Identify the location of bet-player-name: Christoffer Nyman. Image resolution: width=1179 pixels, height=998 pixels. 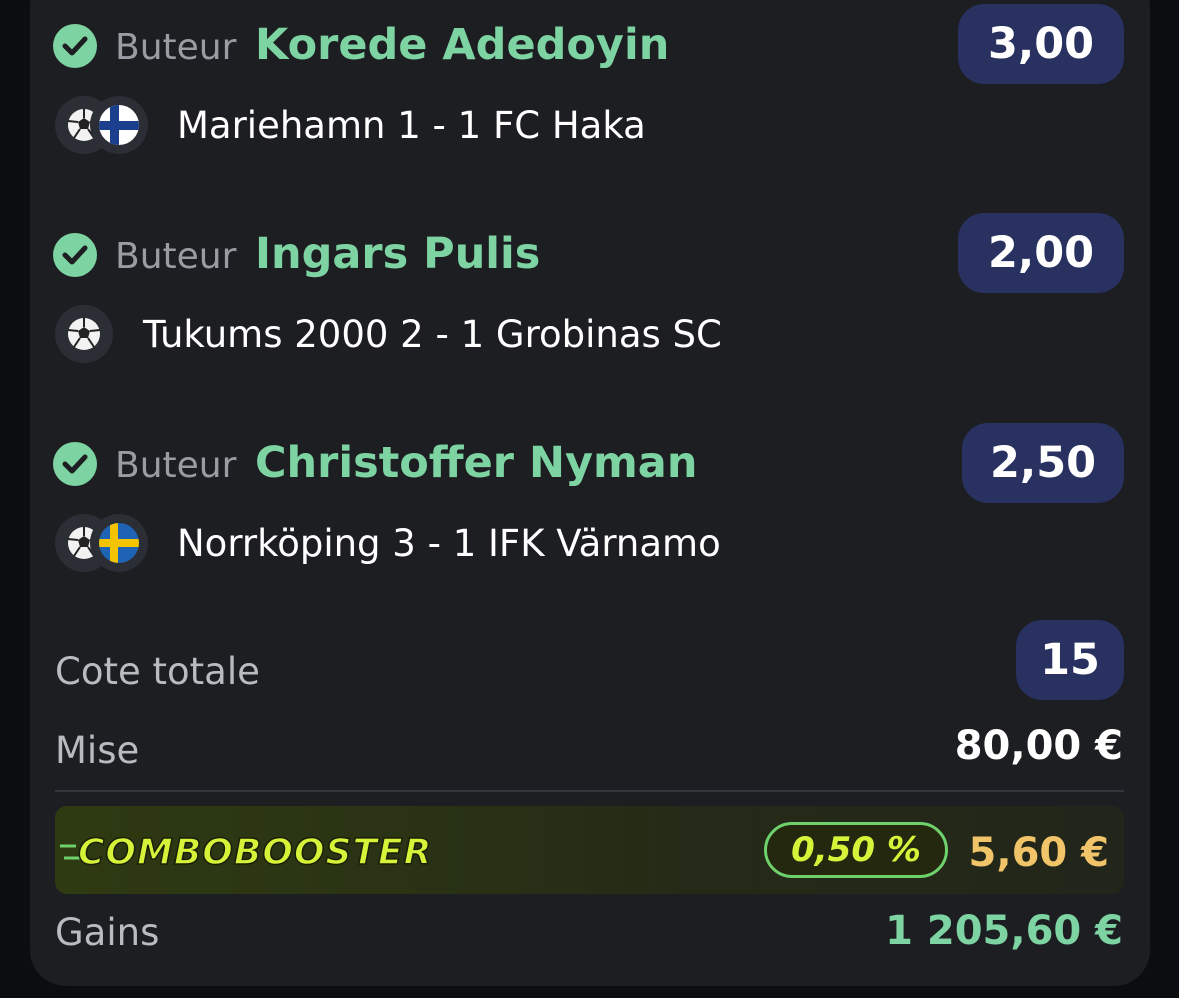
(476, 463).